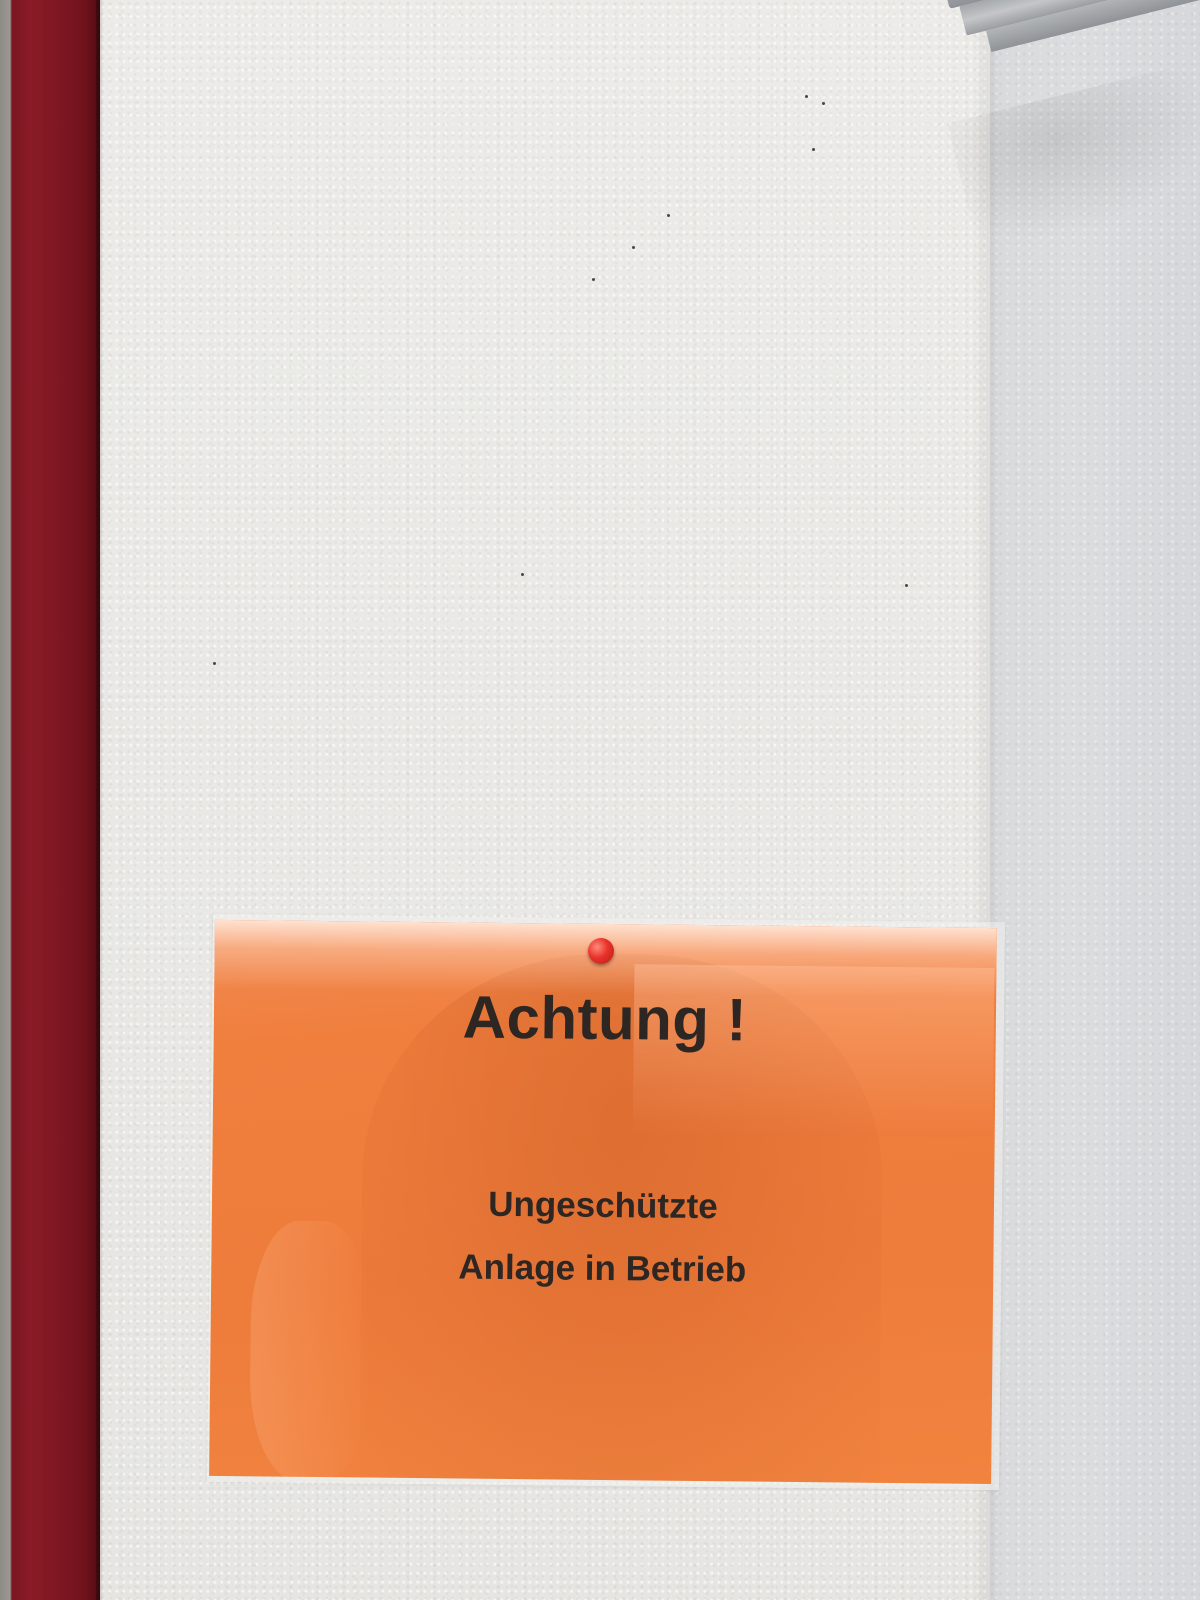 The height and width of the screenshot is (1600, 1200). Describe the element at coordinates (605, 1018) in the screenshot. I see `sign-title: Achtung !` at that location.